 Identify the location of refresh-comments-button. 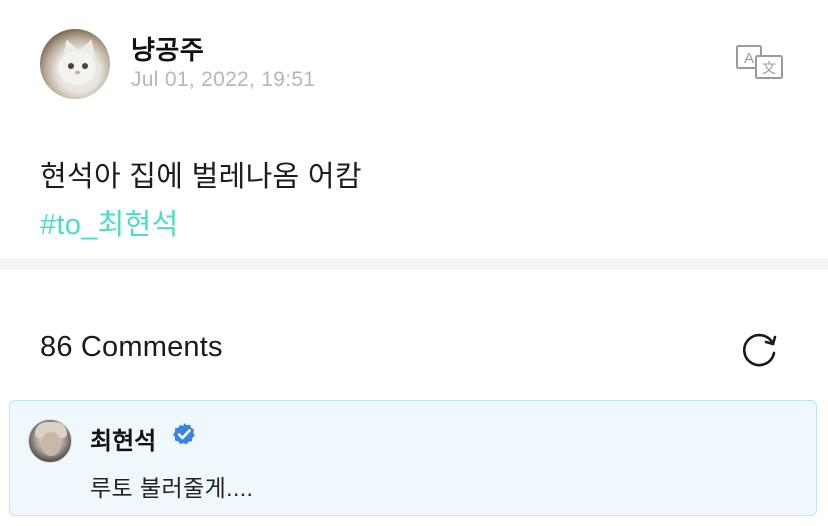
(760, 349).